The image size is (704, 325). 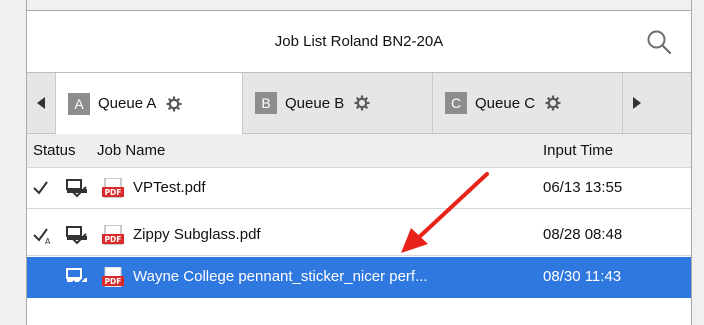 What do you see at coordinates (359, 151) in the screenshot?
I see `job-table-header: Status Job Name Input Time` at bounding box center [359, 151].